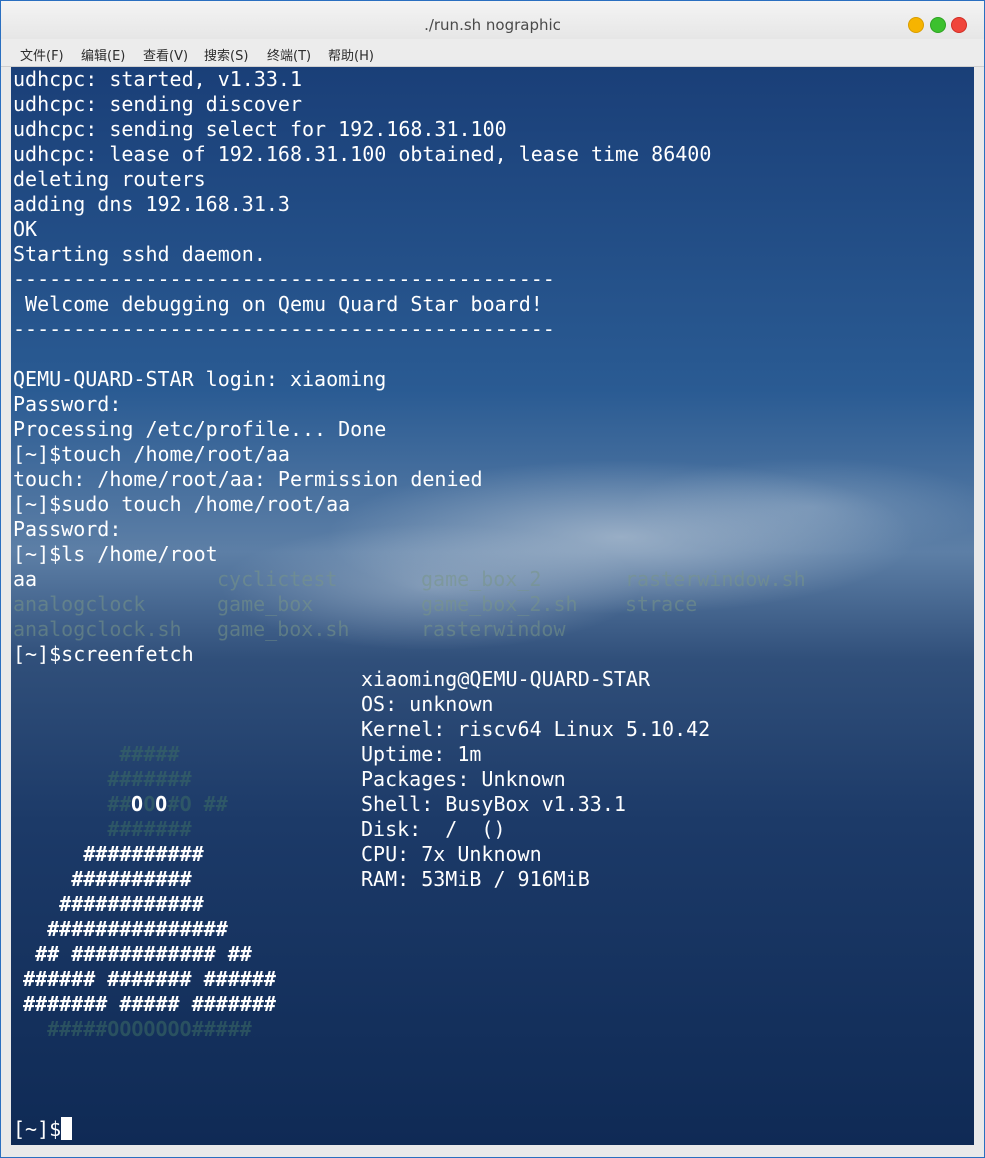 The height and width of the screenshot is (1158, 985). What do you see at coordinates (37, 1129) in the screenshot?
I see `prompt-text: [~]$` at bounding box center [37, 1129].